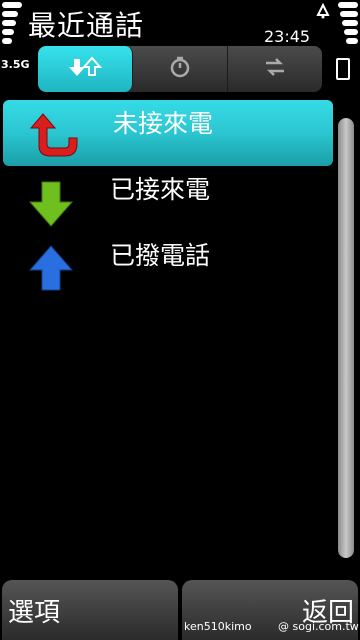 Image resolution: width=360 pixels, height=640 pixels. I want to click on list-item-label: 已接來電, so click(160, 189).